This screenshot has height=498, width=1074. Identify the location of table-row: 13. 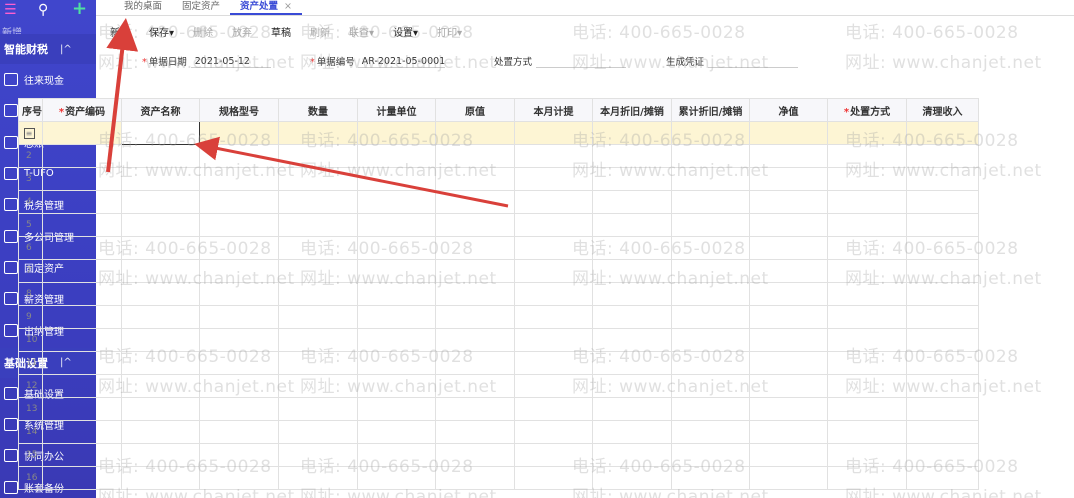
(498, 409).